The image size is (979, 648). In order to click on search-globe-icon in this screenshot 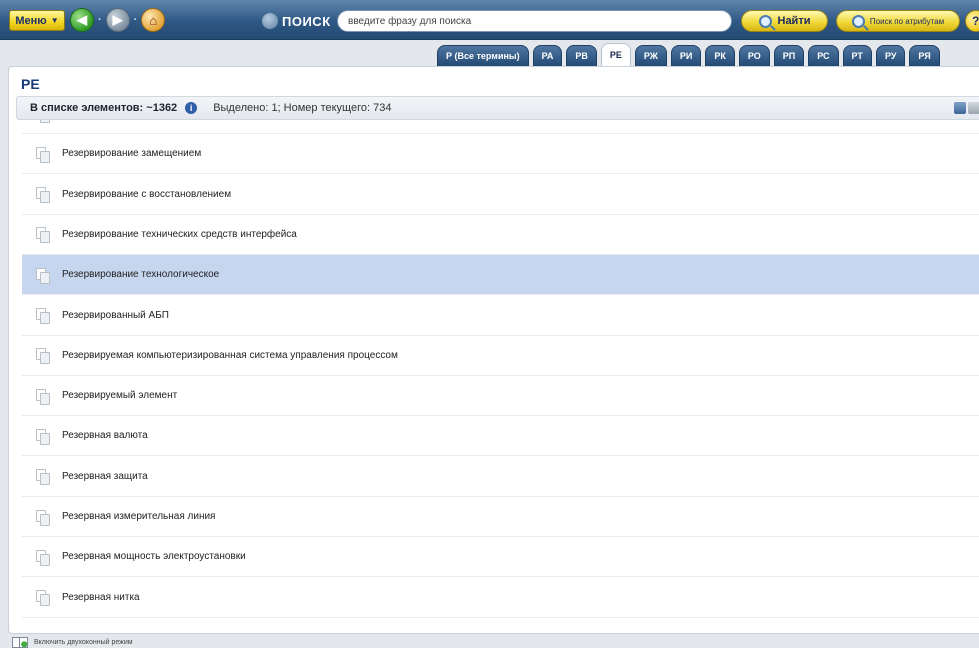, I will do `click(270, 21)`.